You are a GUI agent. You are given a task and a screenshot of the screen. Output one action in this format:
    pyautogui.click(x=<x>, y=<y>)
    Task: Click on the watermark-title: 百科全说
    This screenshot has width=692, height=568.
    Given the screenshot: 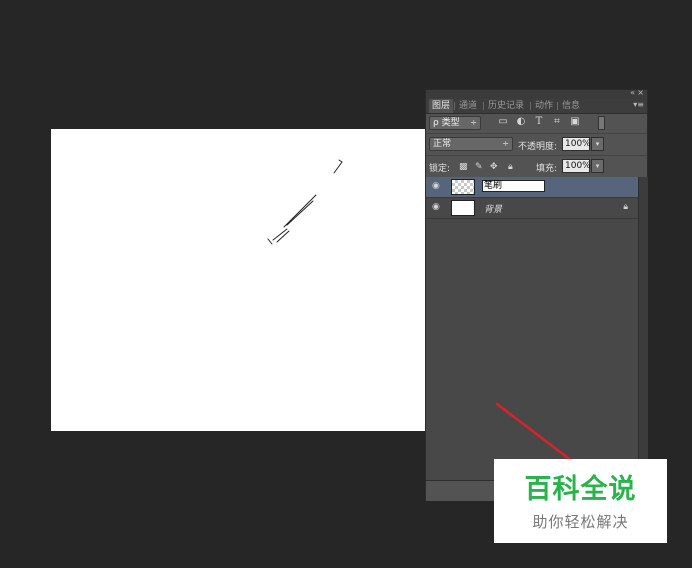 What is the action you would take?
    pyautogui.click(x=580, y=489)
    